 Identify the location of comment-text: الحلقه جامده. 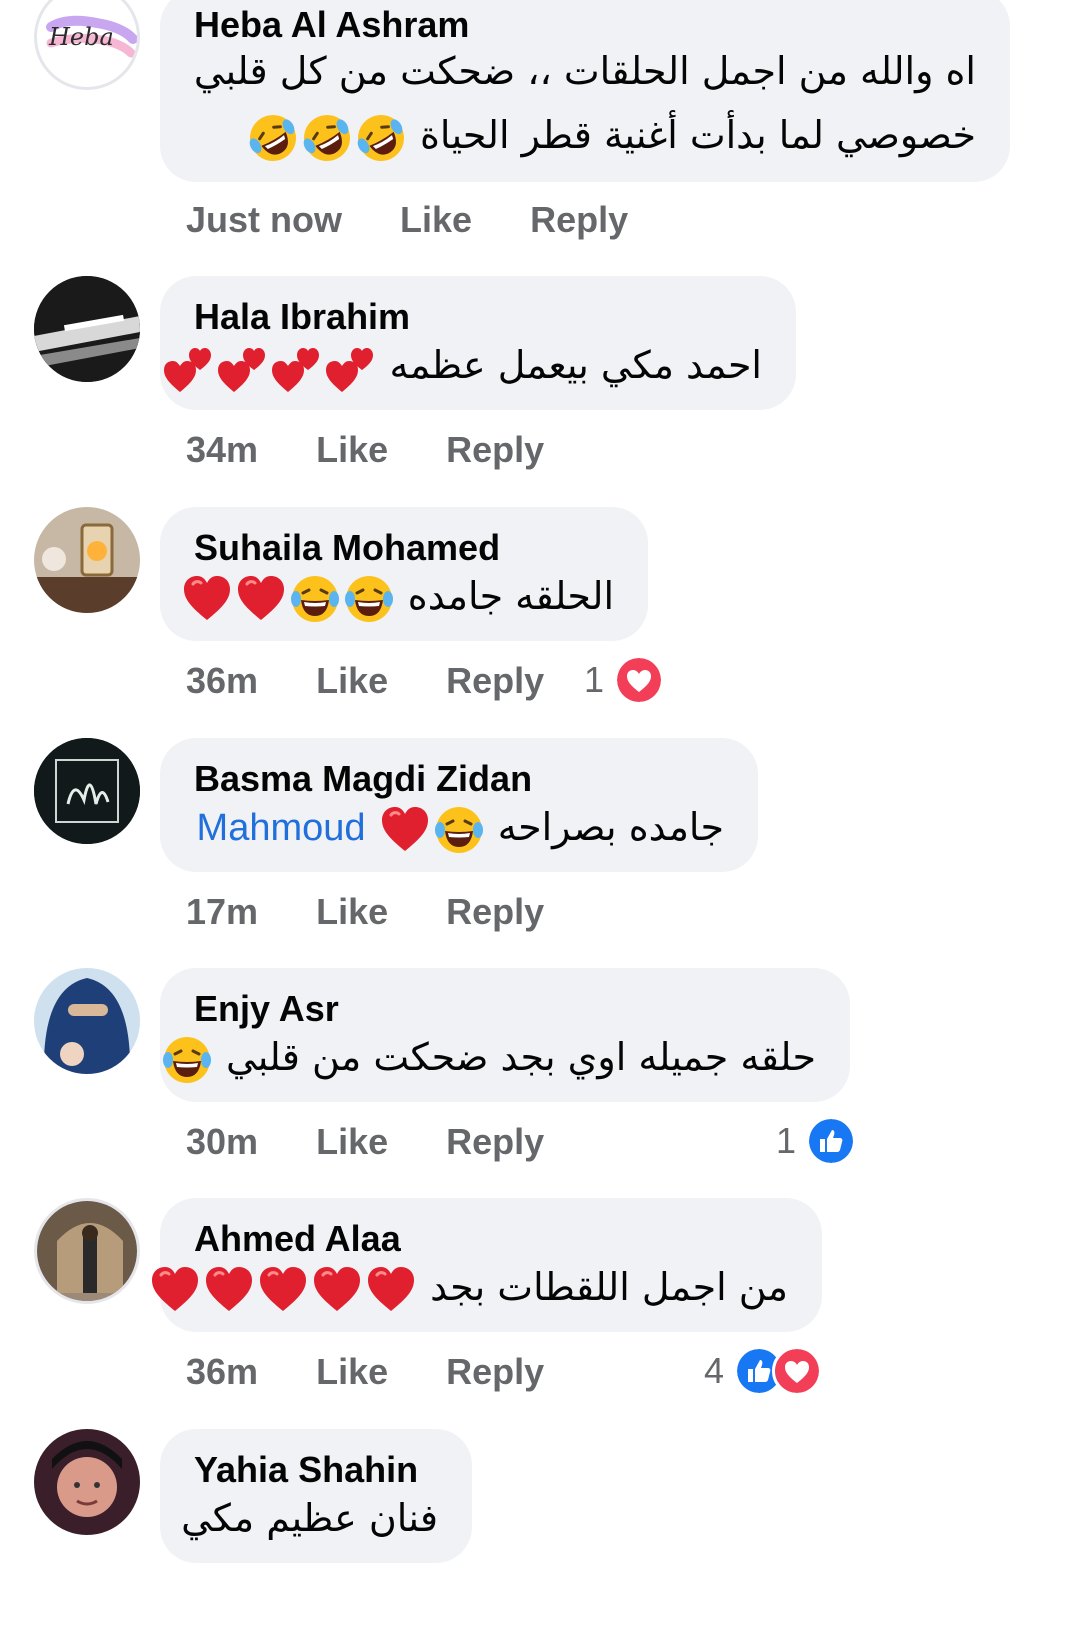
(397, 596).